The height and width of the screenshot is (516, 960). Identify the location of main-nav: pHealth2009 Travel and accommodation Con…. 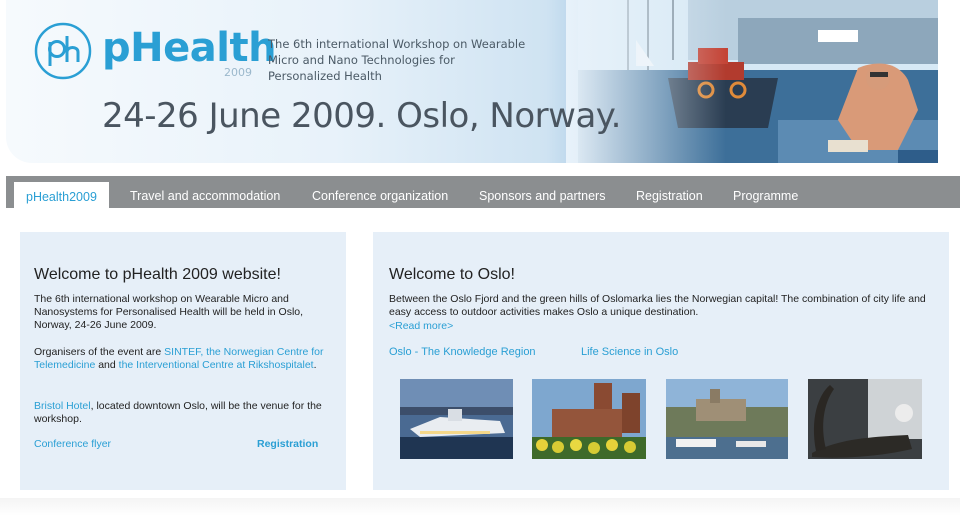
(483, 192).